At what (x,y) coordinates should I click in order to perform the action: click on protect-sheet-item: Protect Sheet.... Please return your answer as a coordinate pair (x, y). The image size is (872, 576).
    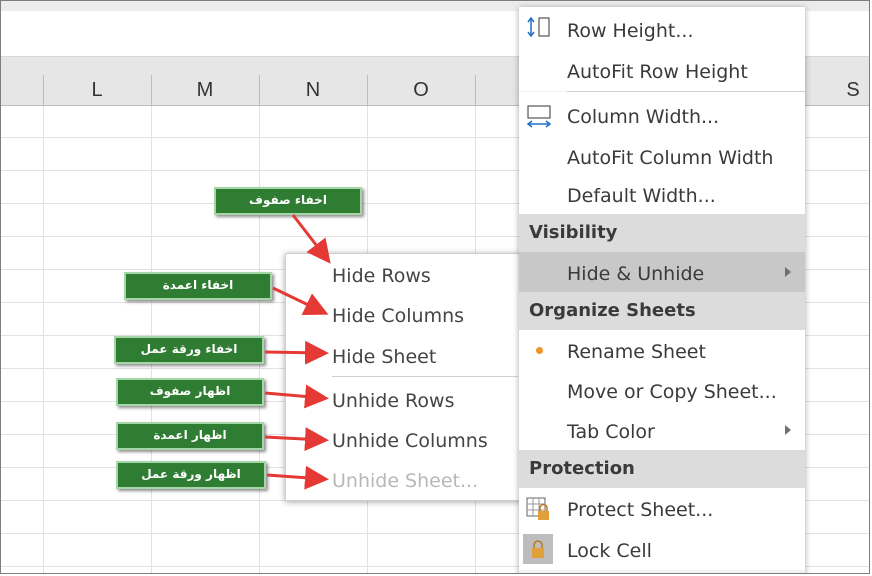
    Looking at the image, I should click on (662, 508).